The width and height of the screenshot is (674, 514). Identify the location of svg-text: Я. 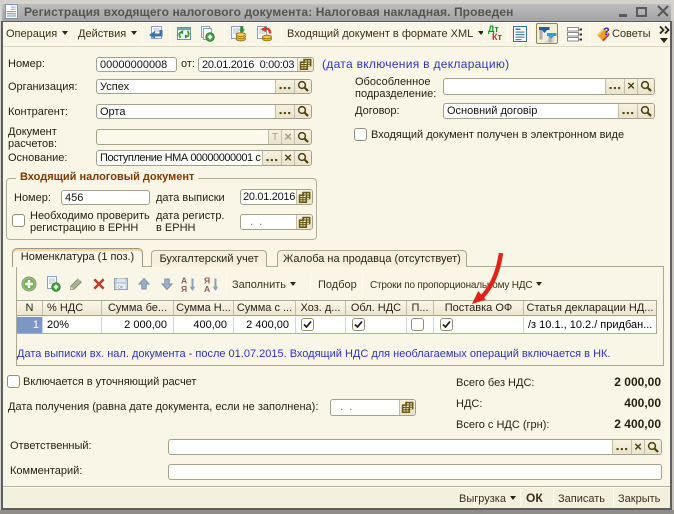
(184, 288).